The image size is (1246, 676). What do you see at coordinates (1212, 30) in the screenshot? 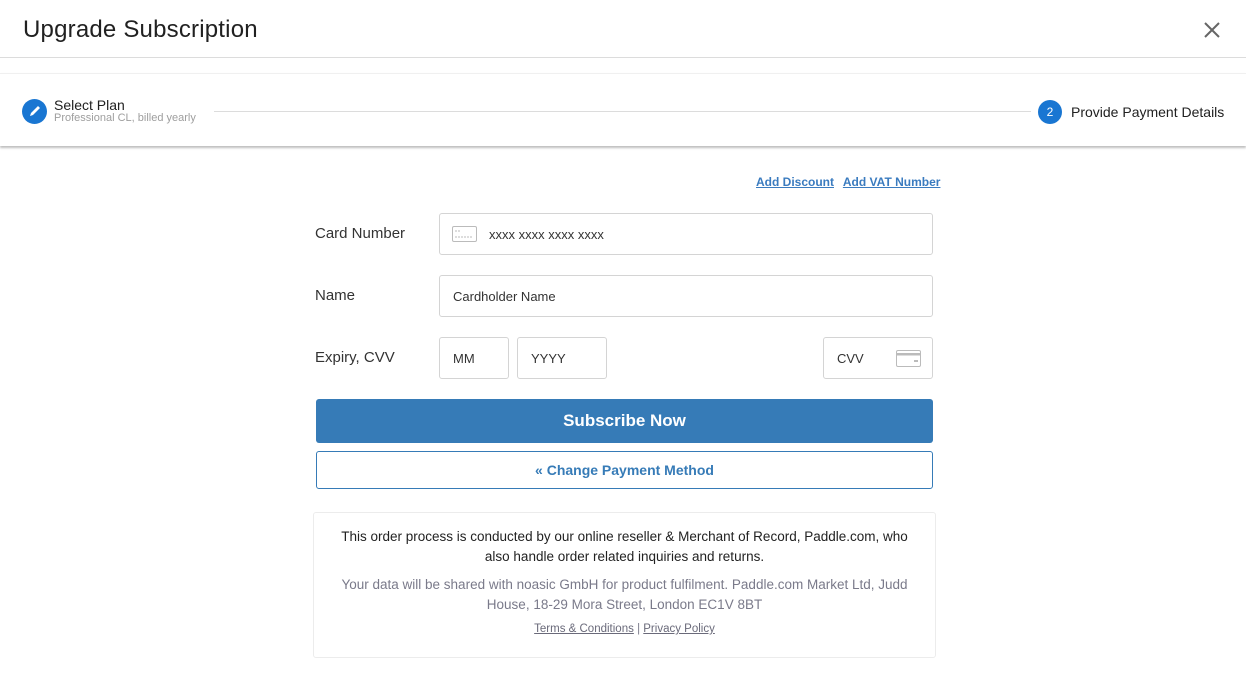
I see `close-icon` at bounding box center [1212, 30].